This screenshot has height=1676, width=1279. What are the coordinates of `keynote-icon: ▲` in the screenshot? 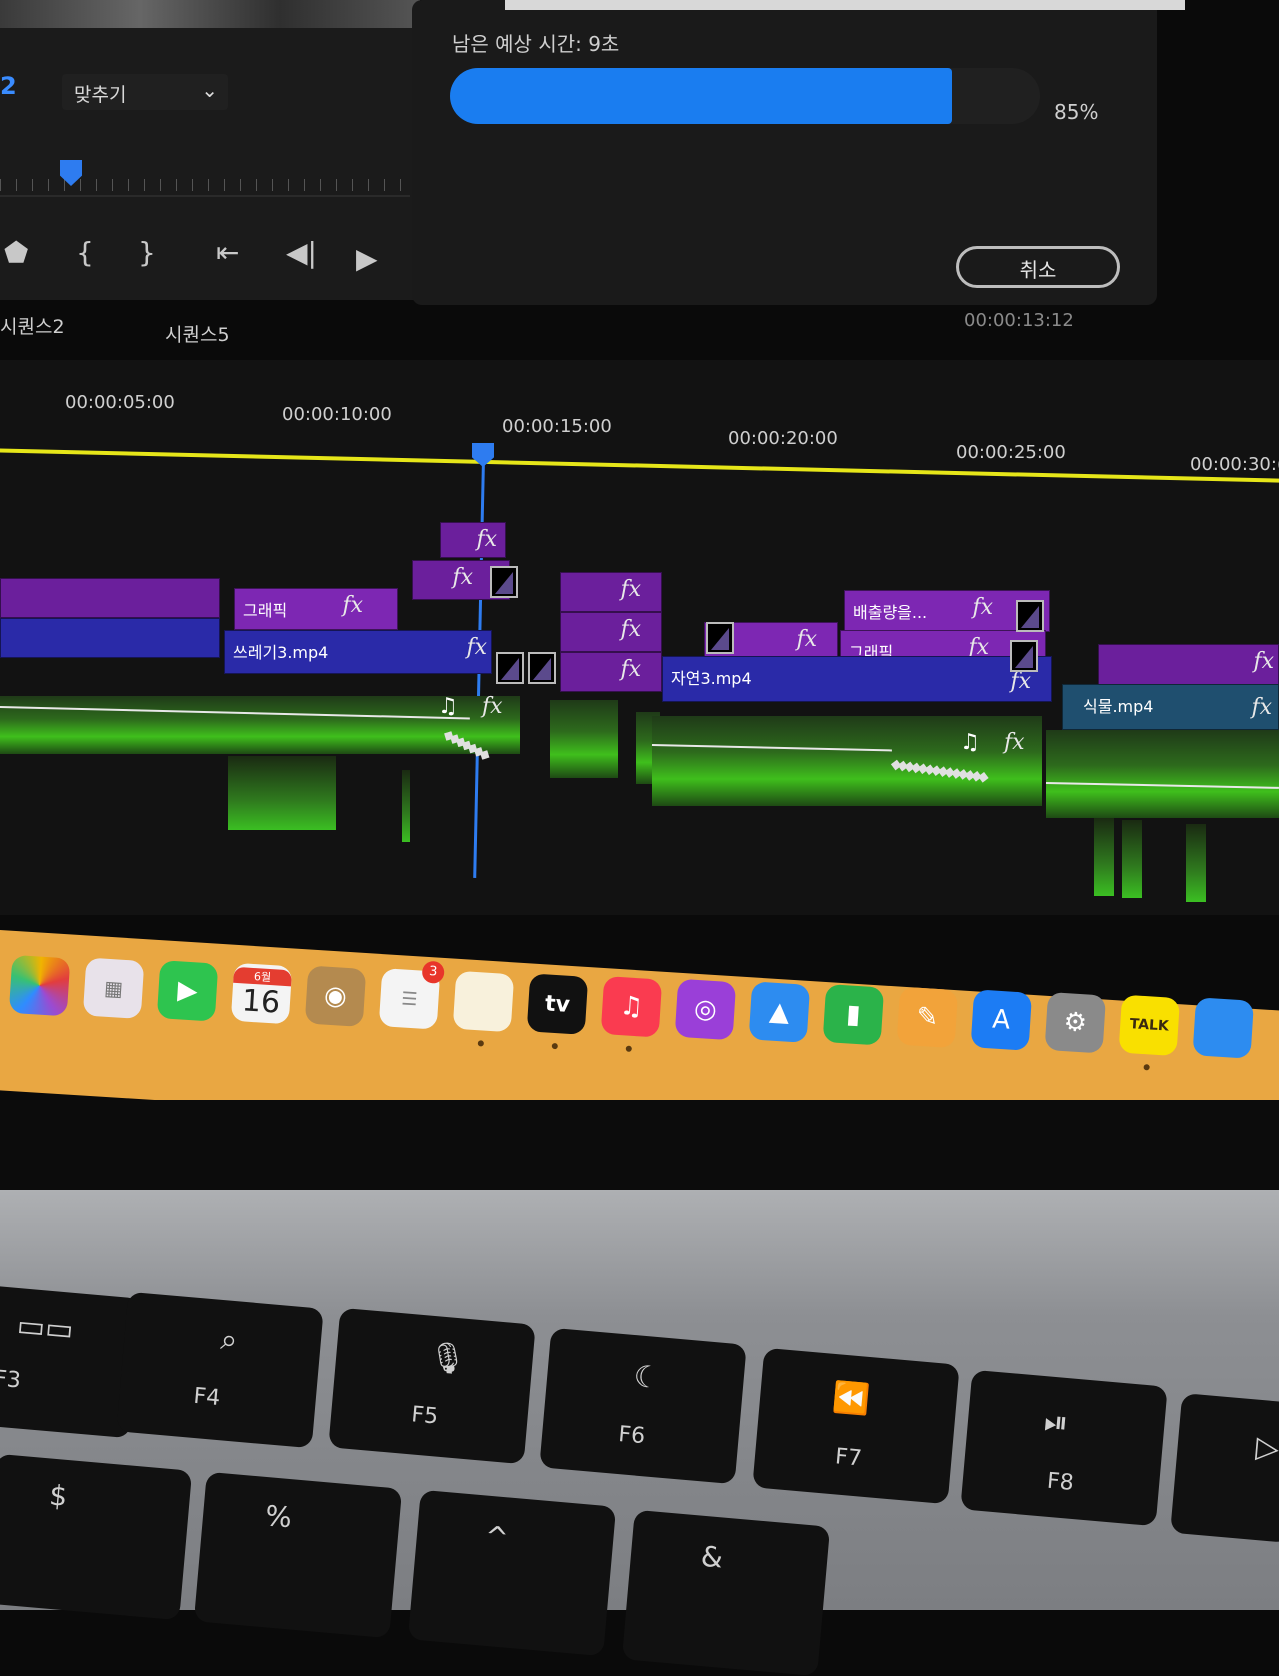 It's located at (779, 1012).